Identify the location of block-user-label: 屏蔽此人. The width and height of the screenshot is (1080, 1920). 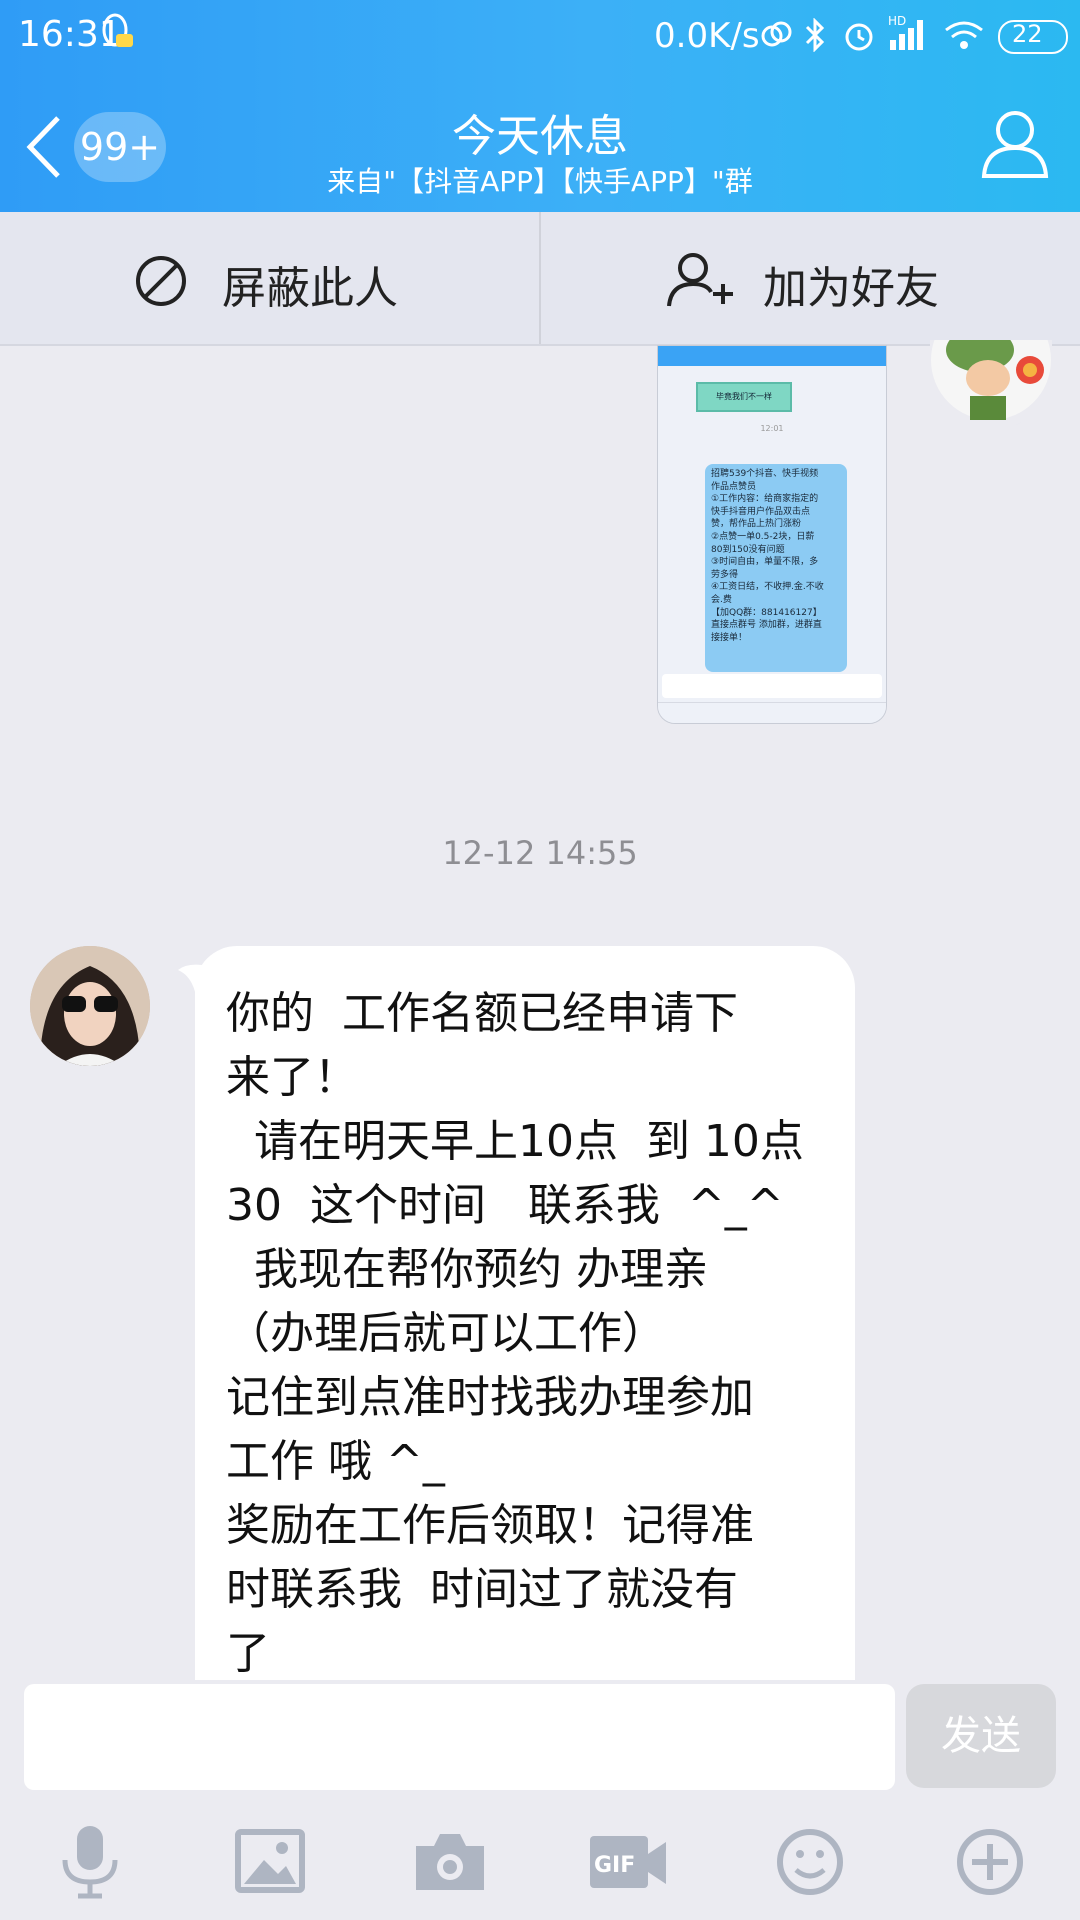
(310, 288).